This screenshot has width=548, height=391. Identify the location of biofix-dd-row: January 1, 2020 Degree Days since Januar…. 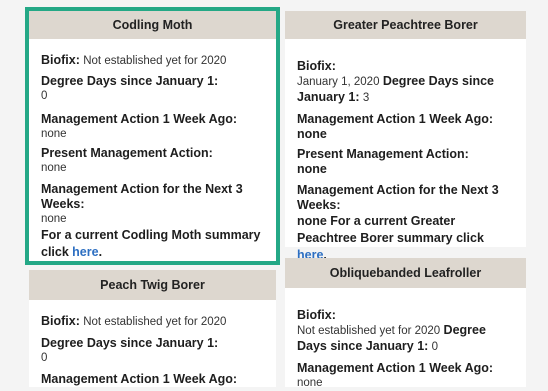
(405, 90).